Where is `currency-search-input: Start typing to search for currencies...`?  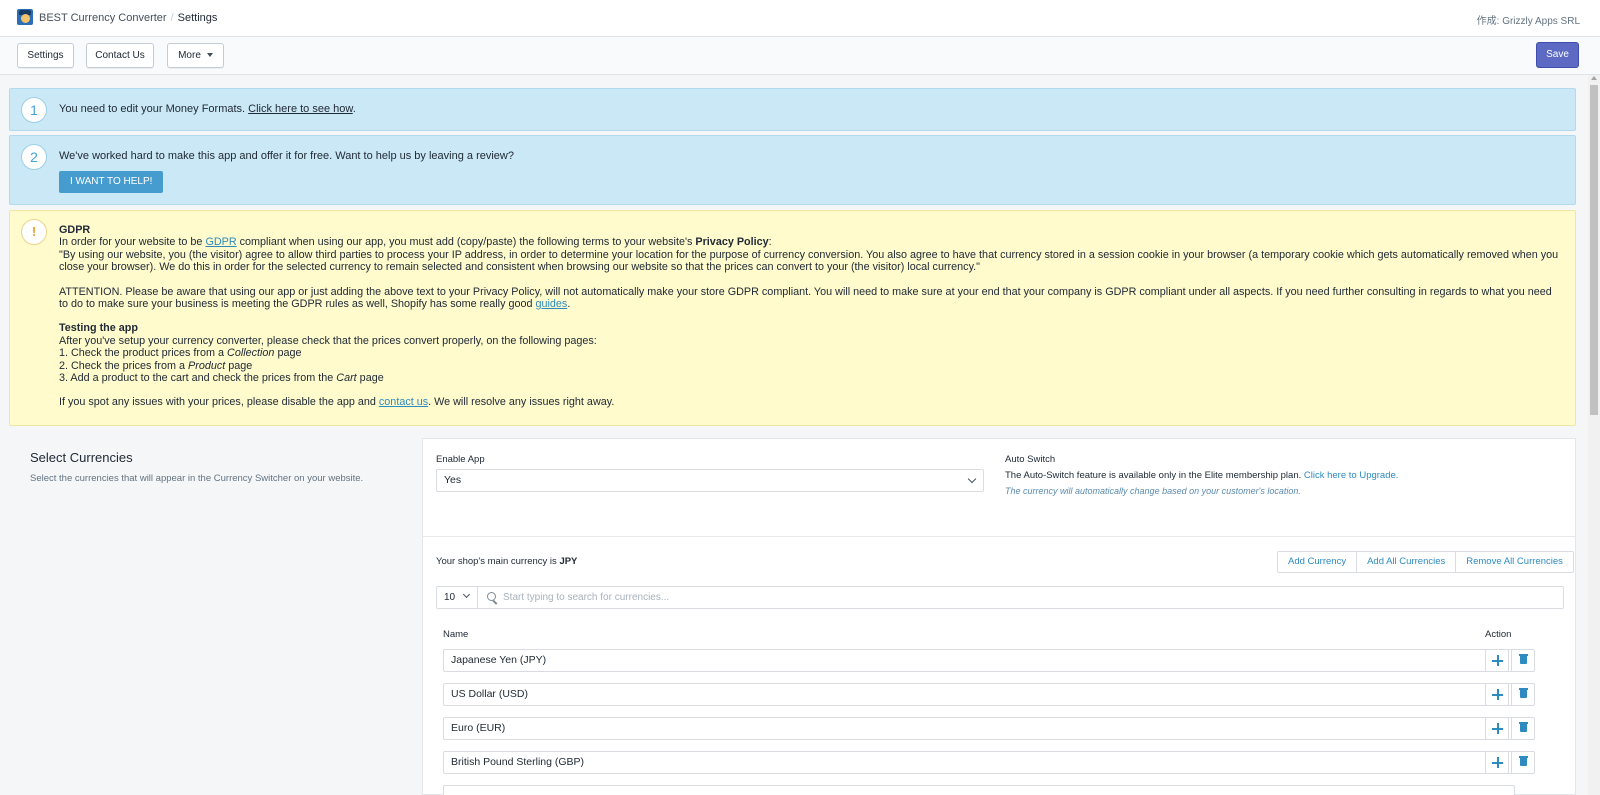
currency-search-input: Start typing to search for currencies... is located at coordinates (1021, 597).